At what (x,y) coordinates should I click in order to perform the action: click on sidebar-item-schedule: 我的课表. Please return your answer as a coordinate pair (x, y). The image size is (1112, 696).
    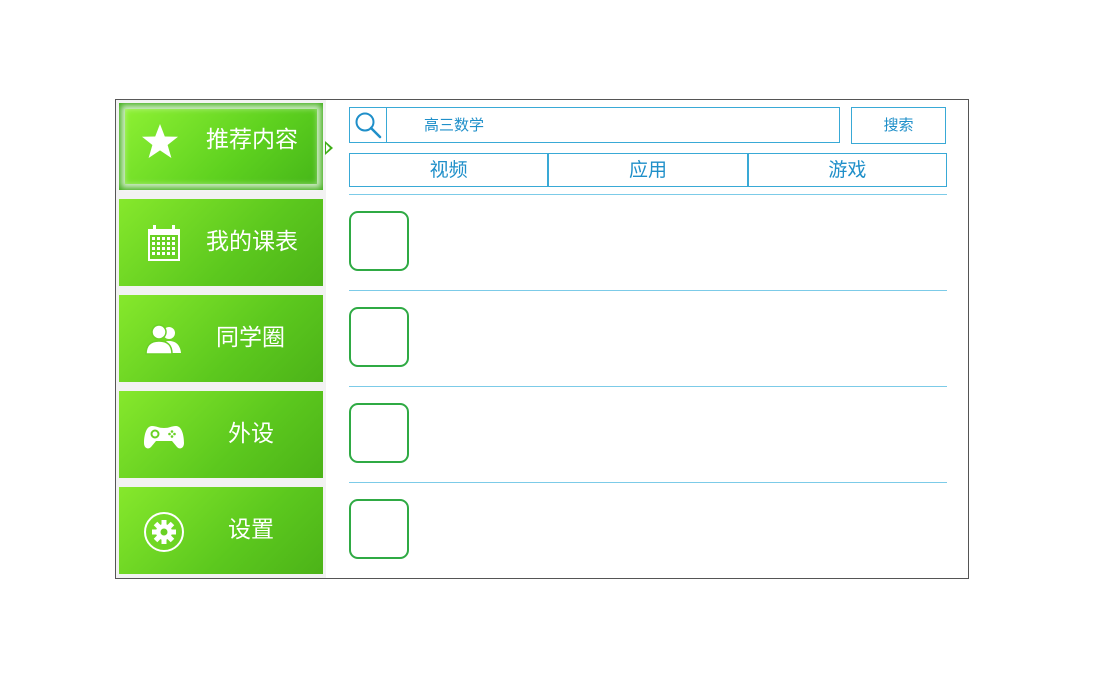
    Looking at the image, I should click on (221, 242).